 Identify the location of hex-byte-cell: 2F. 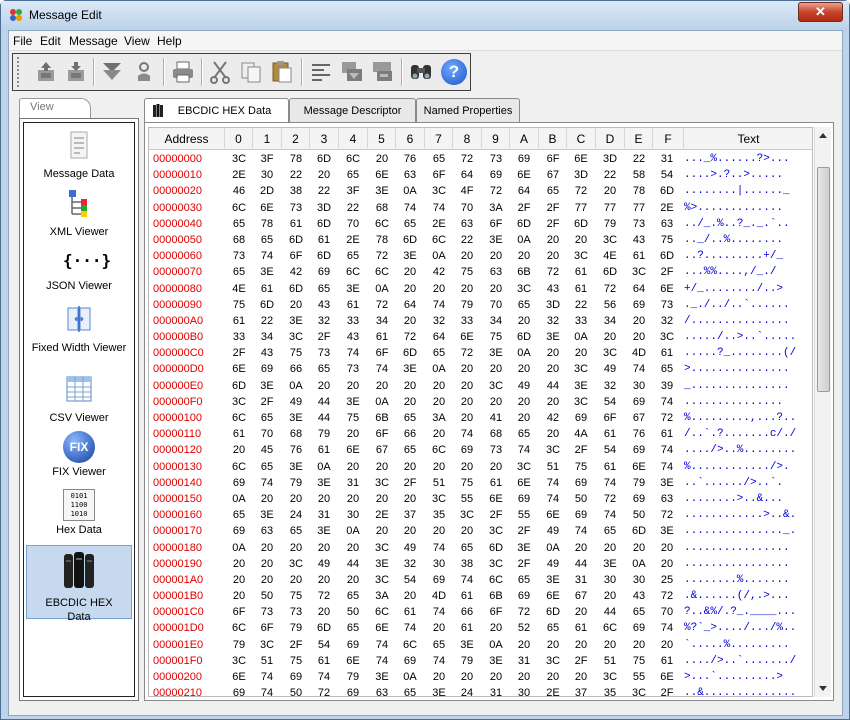
(667, 272).